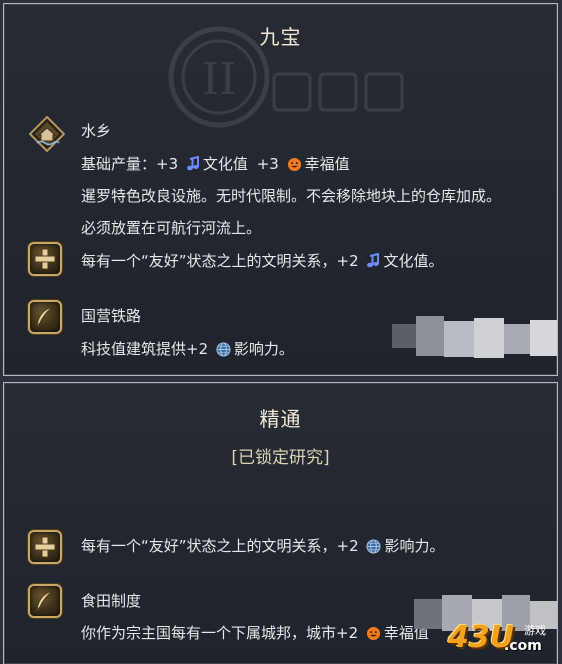  What do you see at coordinates (96, 131) in the screenshot?
I see `feature-name: 水乡` at bounding box center [96, 131].